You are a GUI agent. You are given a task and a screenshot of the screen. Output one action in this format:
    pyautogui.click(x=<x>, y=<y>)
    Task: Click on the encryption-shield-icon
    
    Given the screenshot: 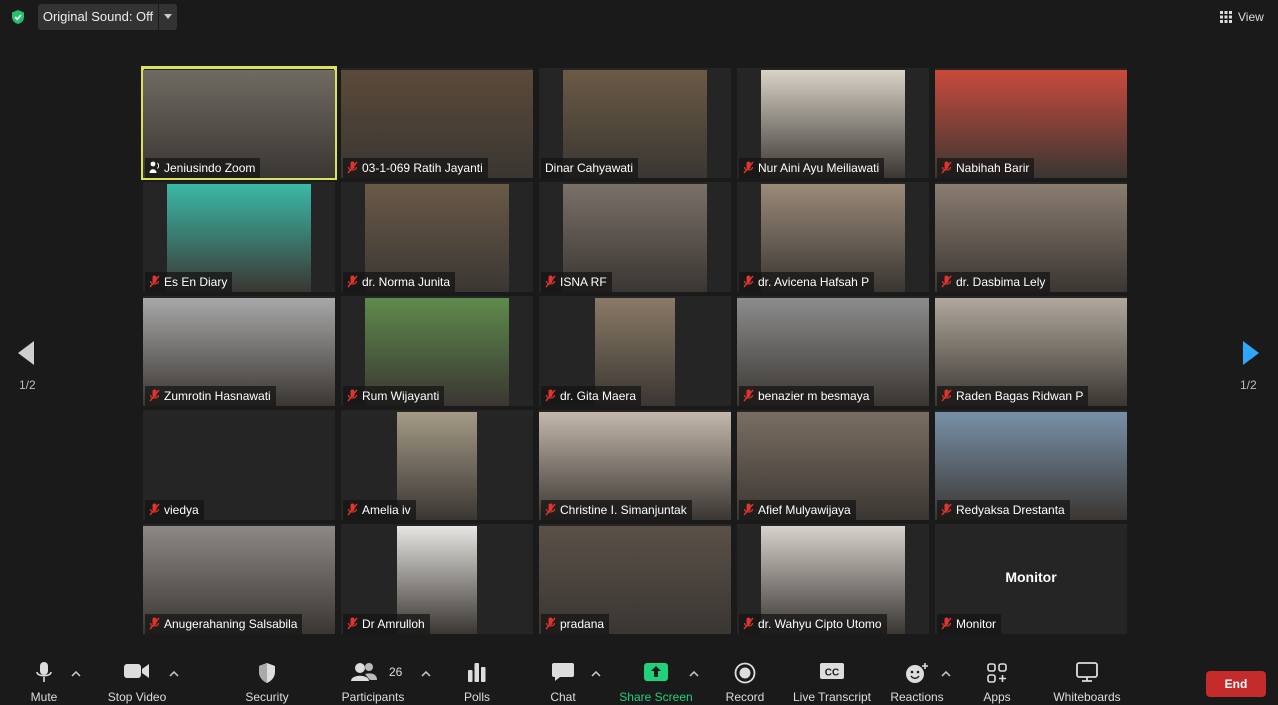 What is the action you would take?
    pyautogui.click(x=18, y=17)
    